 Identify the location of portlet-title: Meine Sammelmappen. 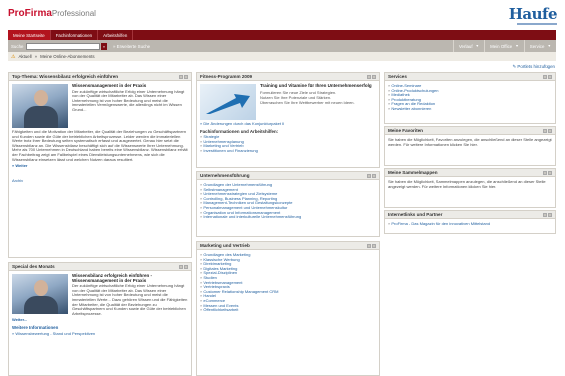
(413, 172).